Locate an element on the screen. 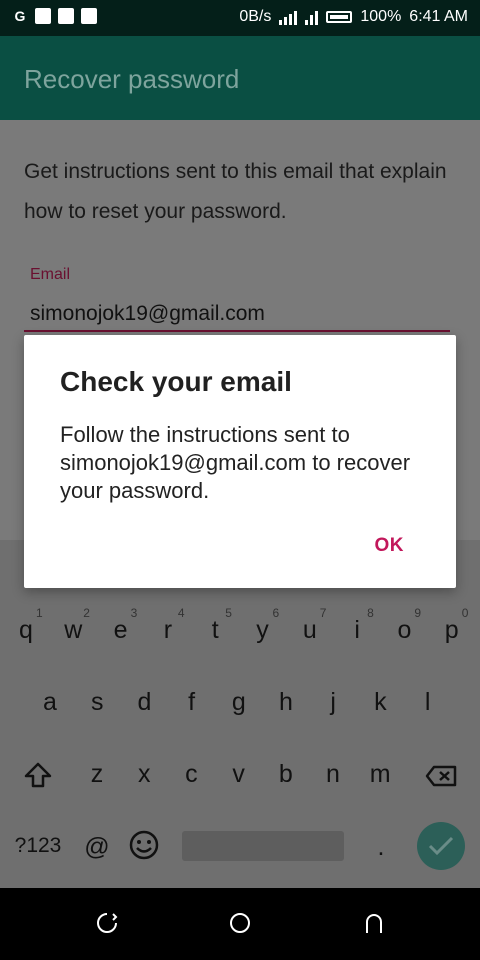 The height and width of the screenshot is (960, 480). symbols-key: ?123 is located at coordinates (38, 846).